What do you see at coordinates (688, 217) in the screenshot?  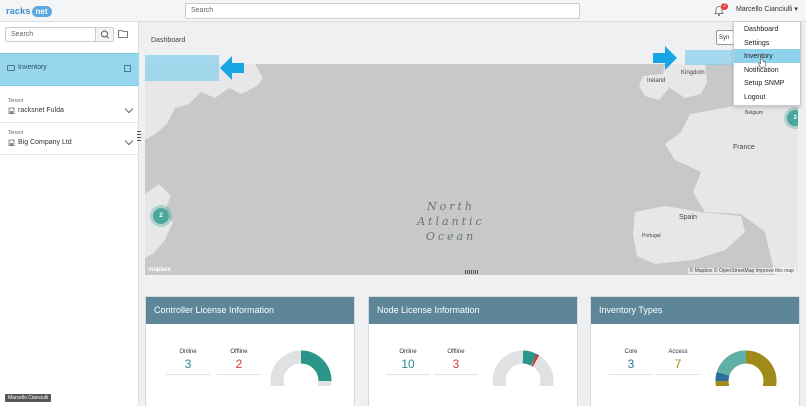 I see `place-label: Spain` at bounding box center [688, 217].